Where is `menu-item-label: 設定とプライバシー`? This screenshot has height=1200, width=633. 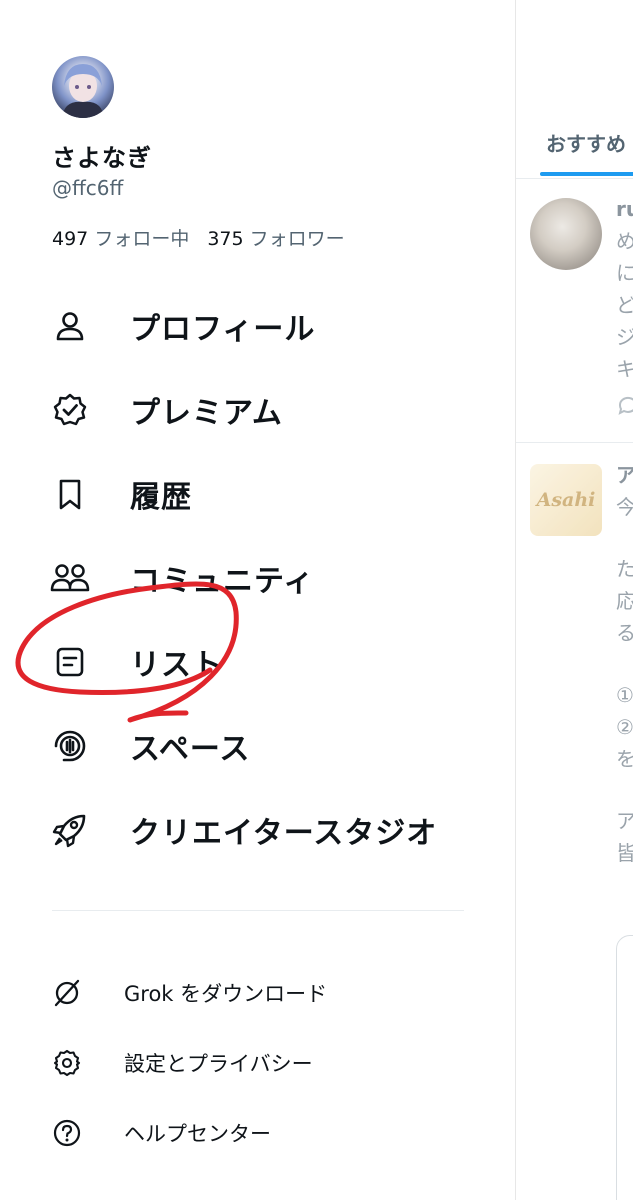 menu-item-label: 設定とプライバシー is located at coordinates (218, 1064).